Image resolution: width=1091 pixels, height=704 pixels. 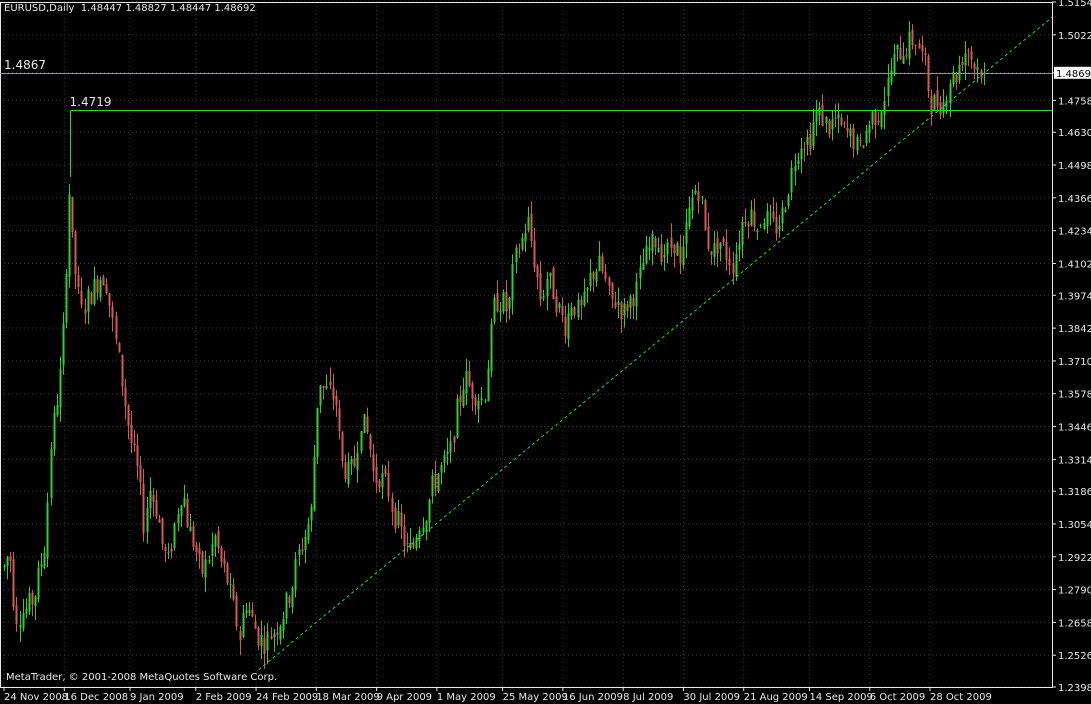 What do you see at coordinates (648, 697) in the screenshot?
I see `x-tick-label: 8 Jul 2009` at bounding box center [648, 697].